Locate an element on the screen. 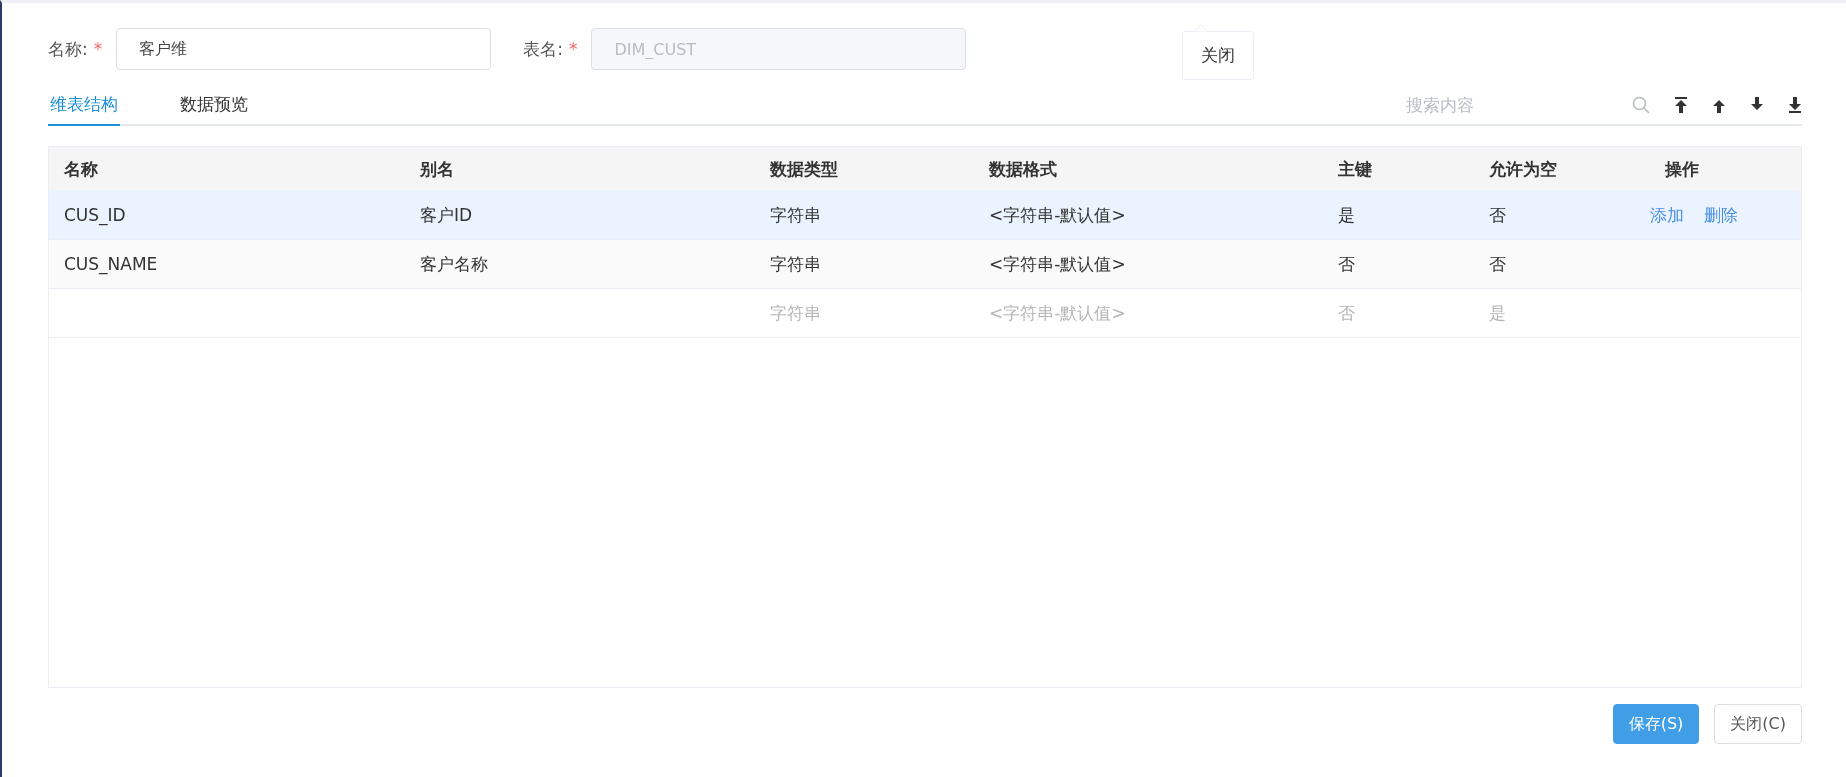 This screenshot has height=777, width=1846. move-bottom-icon is located at coordinates (1795, 105).